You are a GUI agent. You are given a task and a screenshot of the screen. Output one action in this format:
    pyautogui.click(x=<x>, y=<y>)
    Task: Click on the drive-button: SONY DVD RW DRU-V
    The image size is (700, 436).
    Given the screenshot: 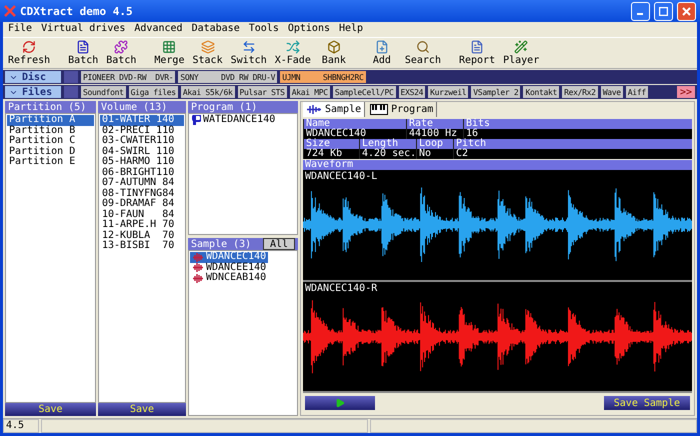 What is the action you would take?
    pyautogui.click(x=228, y=77)
    